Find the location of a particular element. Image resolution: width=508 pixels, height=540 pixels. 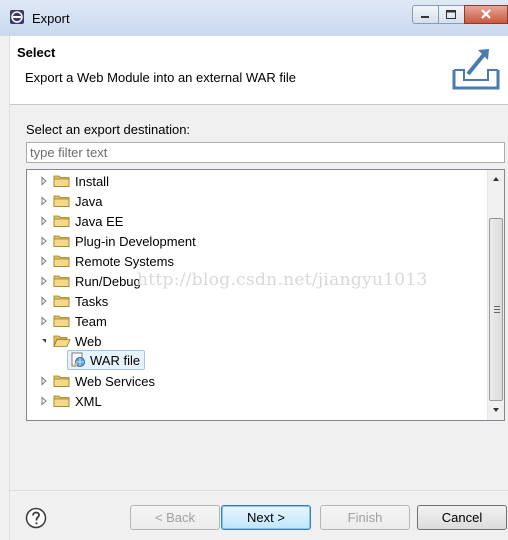

back-button: < Back is located at coordinates (175, 517).